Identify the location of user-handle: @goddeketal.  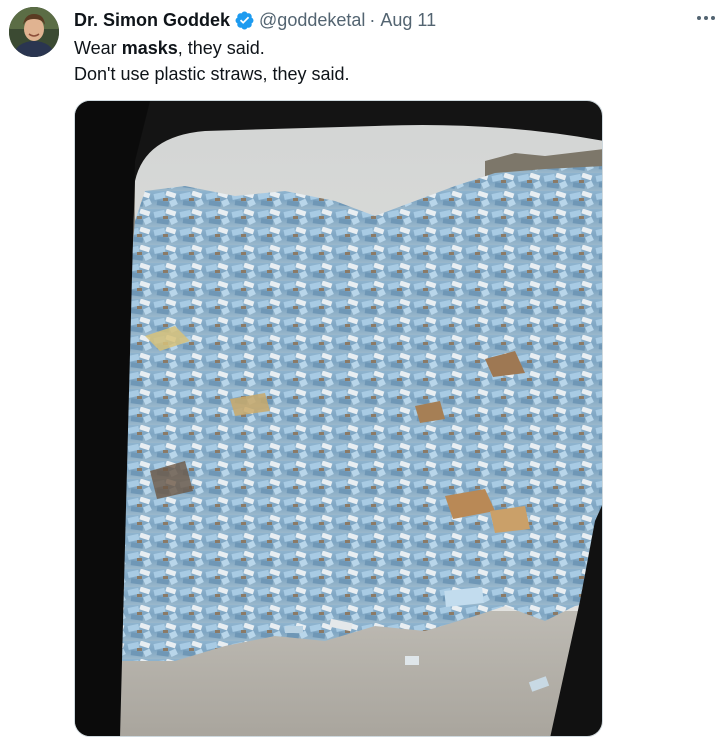
(312, 20).